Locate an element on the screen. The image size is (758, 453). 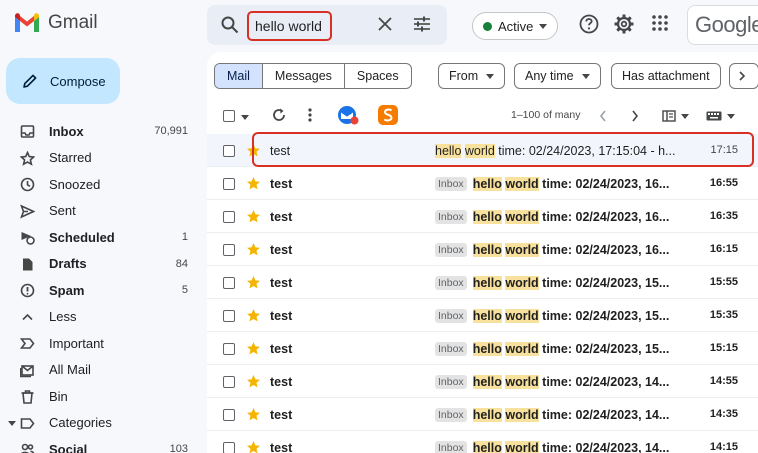
input-tools-keyboard-icon is located at coordinates (714, 116).